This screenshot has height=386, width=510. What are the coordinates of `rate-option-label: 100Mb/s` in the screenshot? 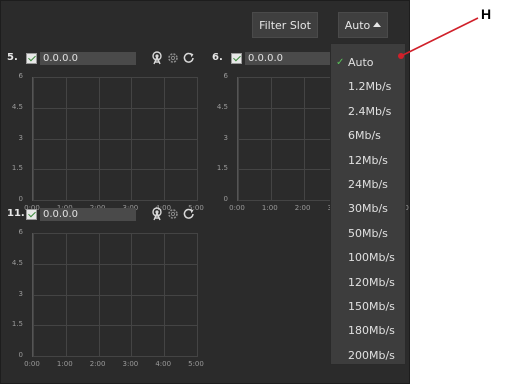 It's located at (371, 258).